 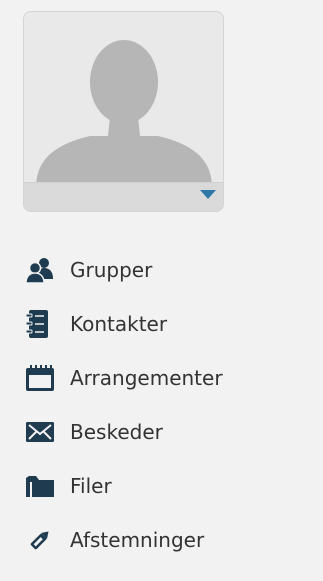 I want to click on nav-label: Grupper, so click(x=111, y=270).